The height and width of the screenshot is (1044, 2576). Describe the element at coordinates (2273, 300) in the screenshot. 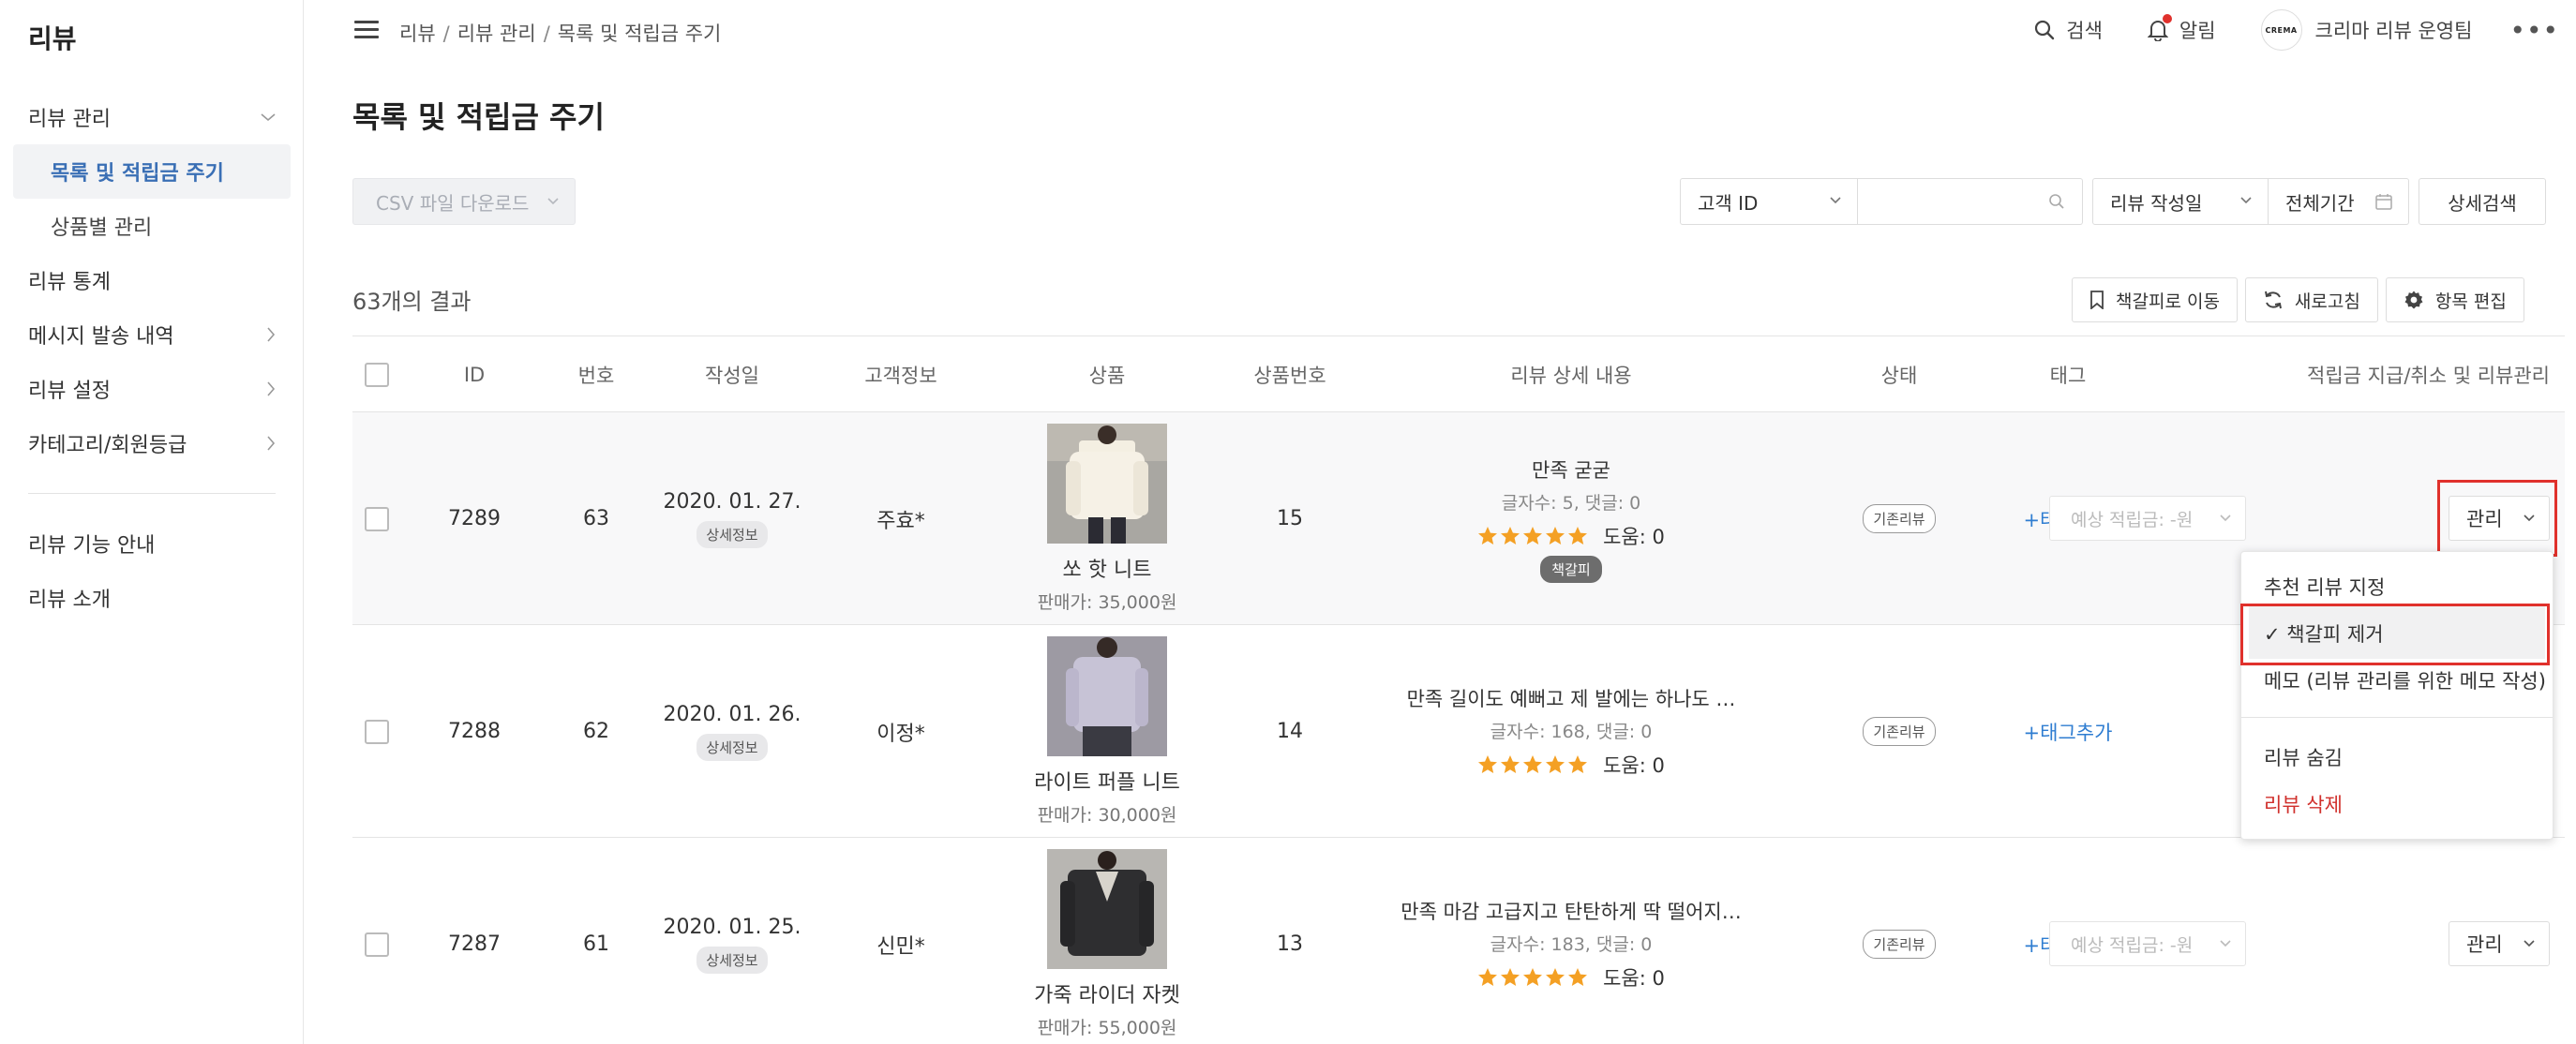

I see `refresh-icon` at that location.